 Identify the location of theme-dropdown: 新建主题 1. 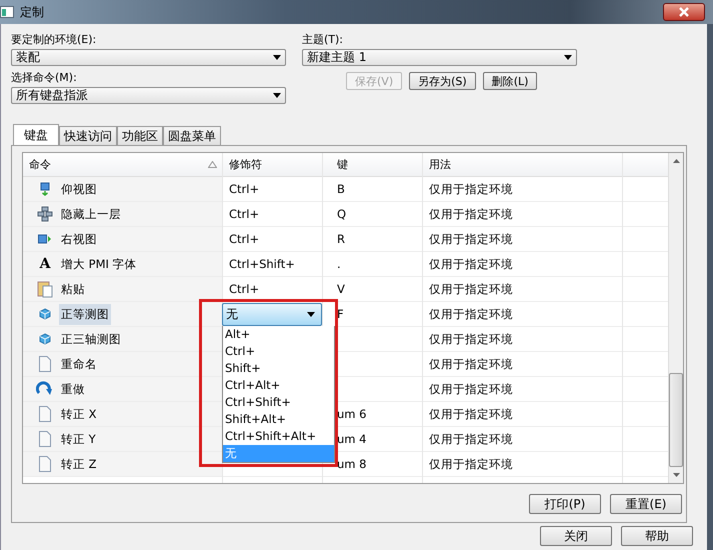
(439, 57).